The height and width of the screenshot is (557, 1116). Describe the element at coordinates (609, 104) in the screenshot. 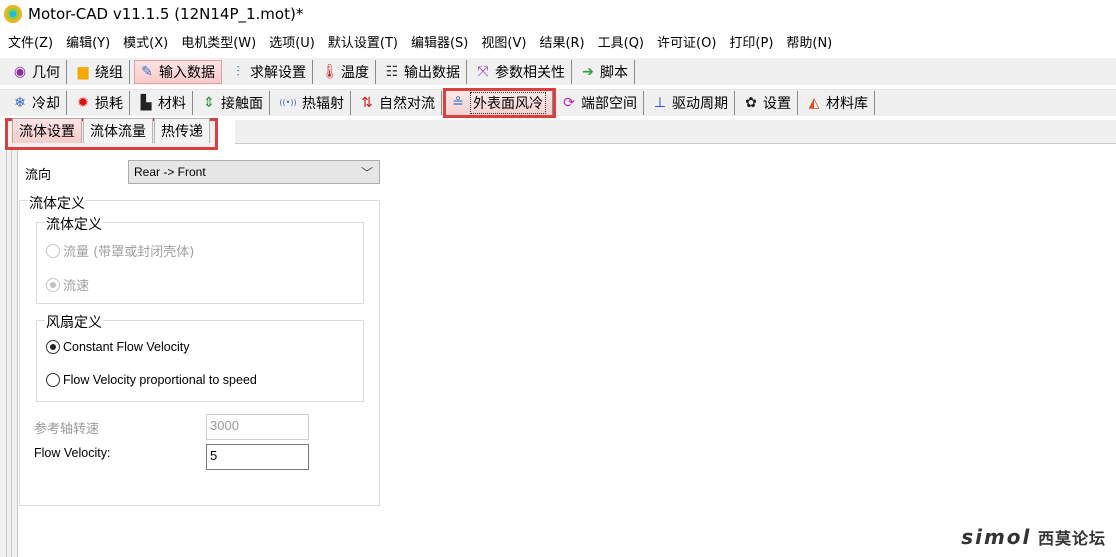

I see `sub-tab-label: 端部空间` at that location.